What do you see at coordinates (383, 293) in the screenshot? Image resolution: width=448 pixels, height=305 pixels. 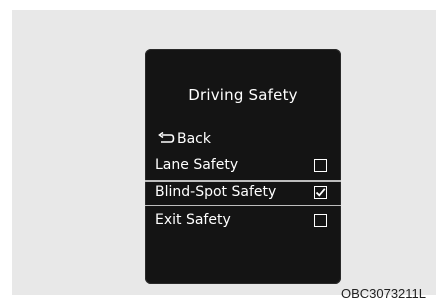 I see `figure-code: OBC3073211L` at bounding box center [383, 293].